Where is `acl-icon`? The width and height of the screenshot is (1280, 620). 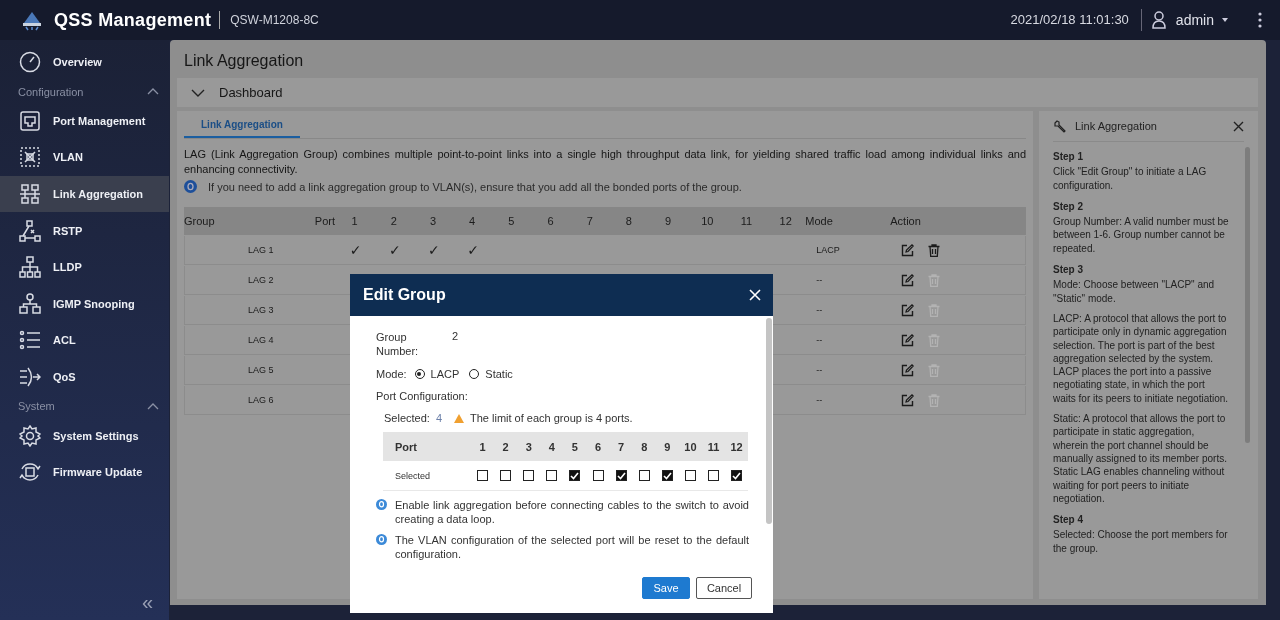 acl-icon is located at coordinates (30, 340).